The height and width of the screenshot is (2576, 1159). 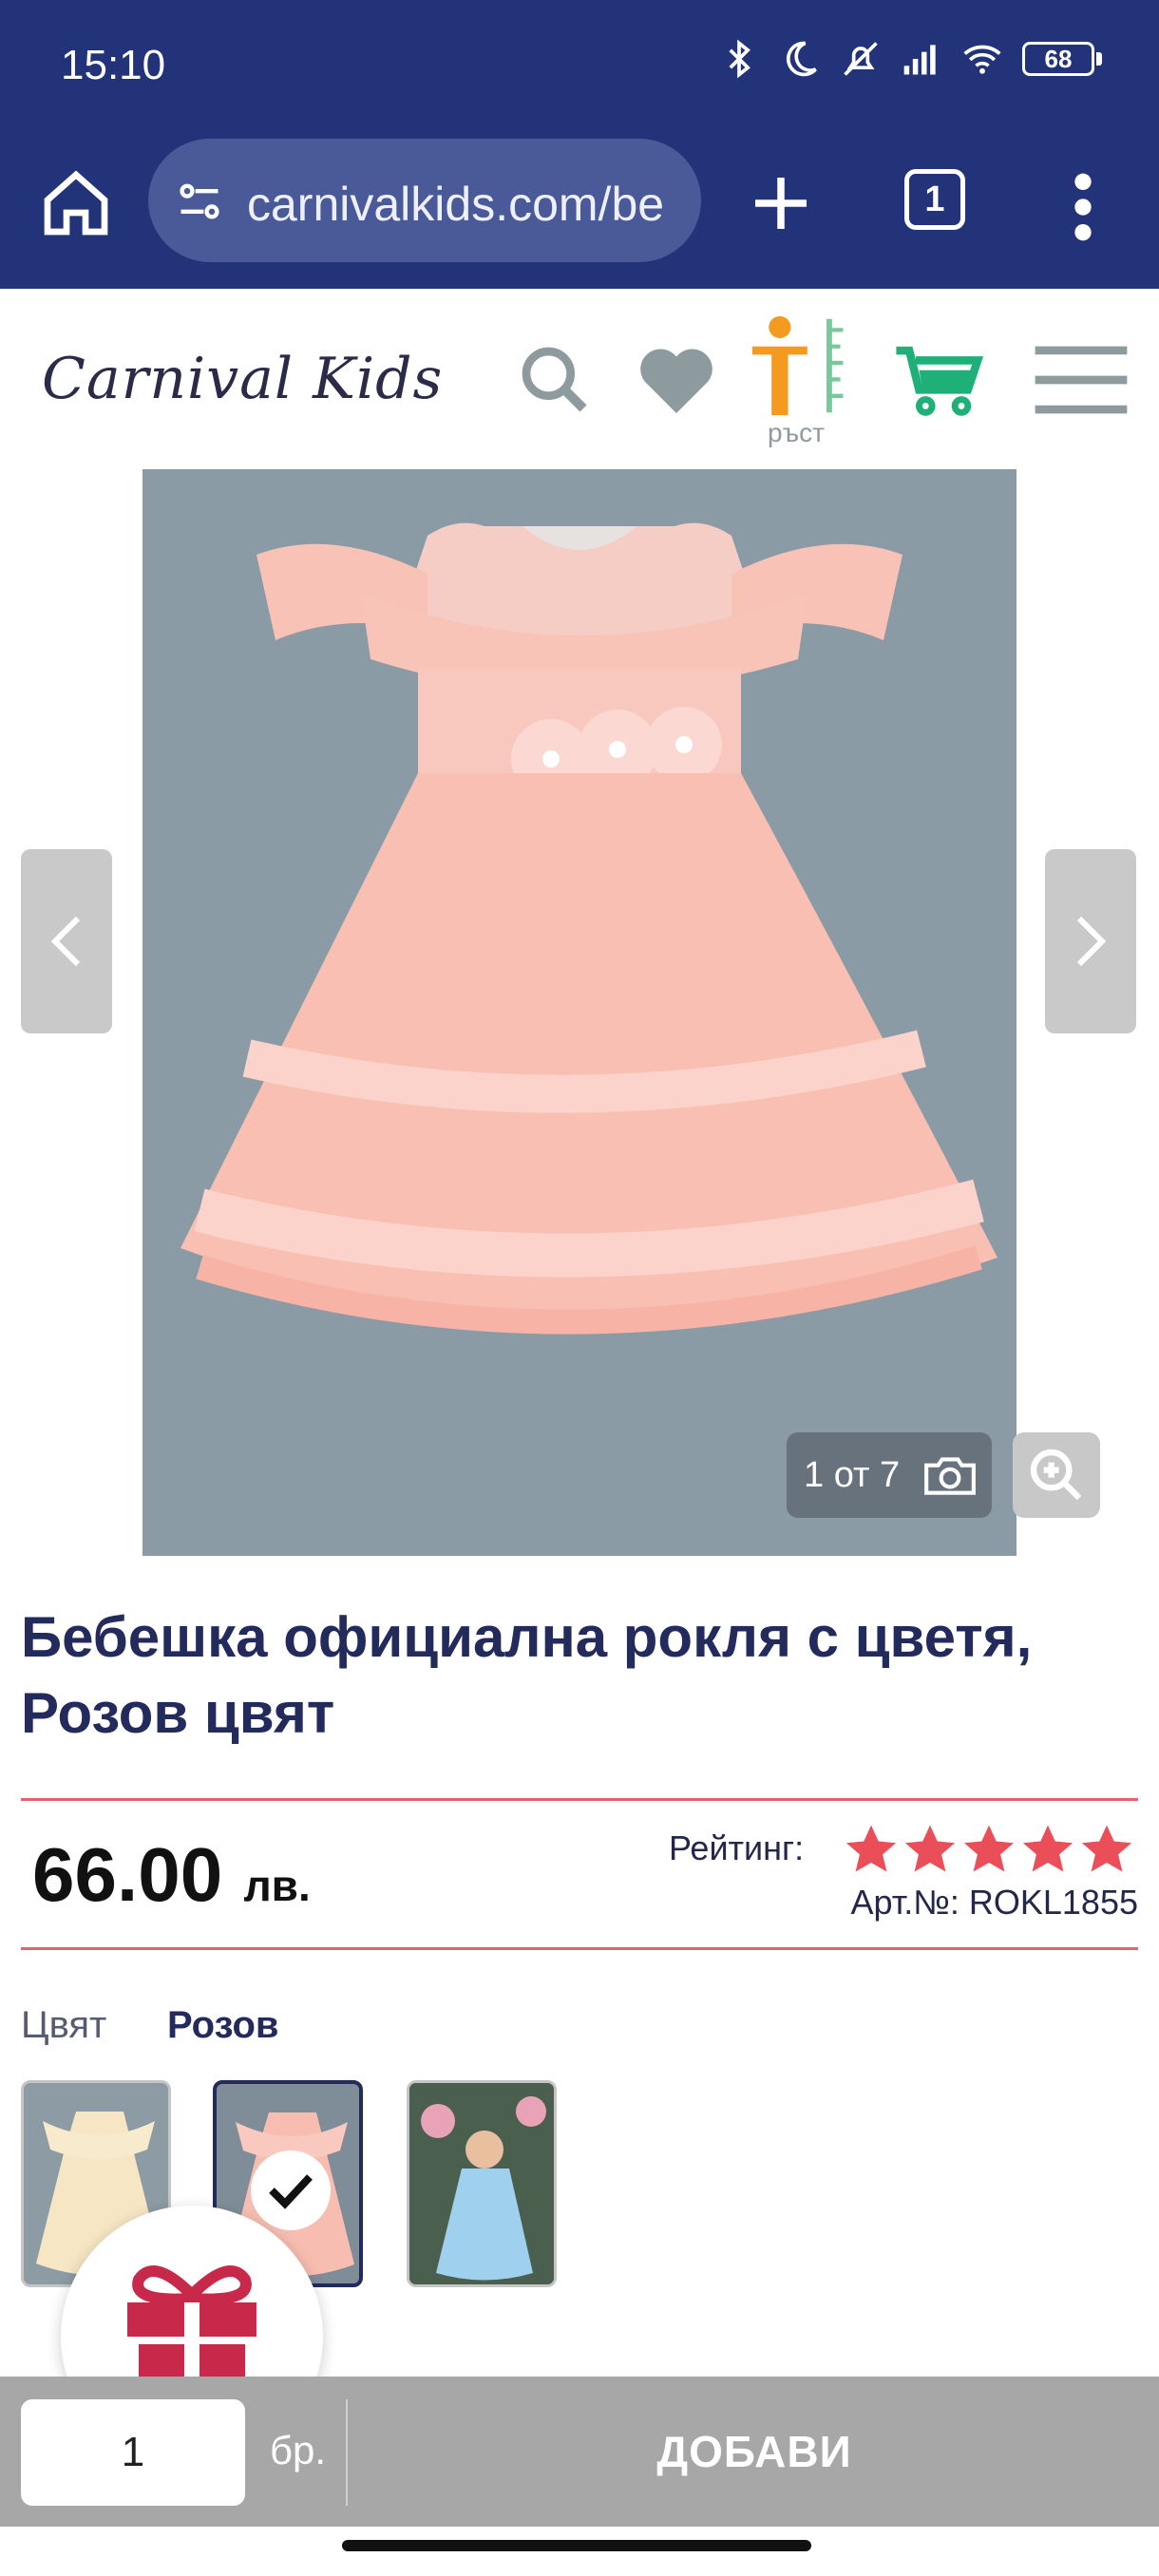 What do you see at coordinates (76, 203) in the screenshot?
I see `home-icon` at bounding box center [76, 203].